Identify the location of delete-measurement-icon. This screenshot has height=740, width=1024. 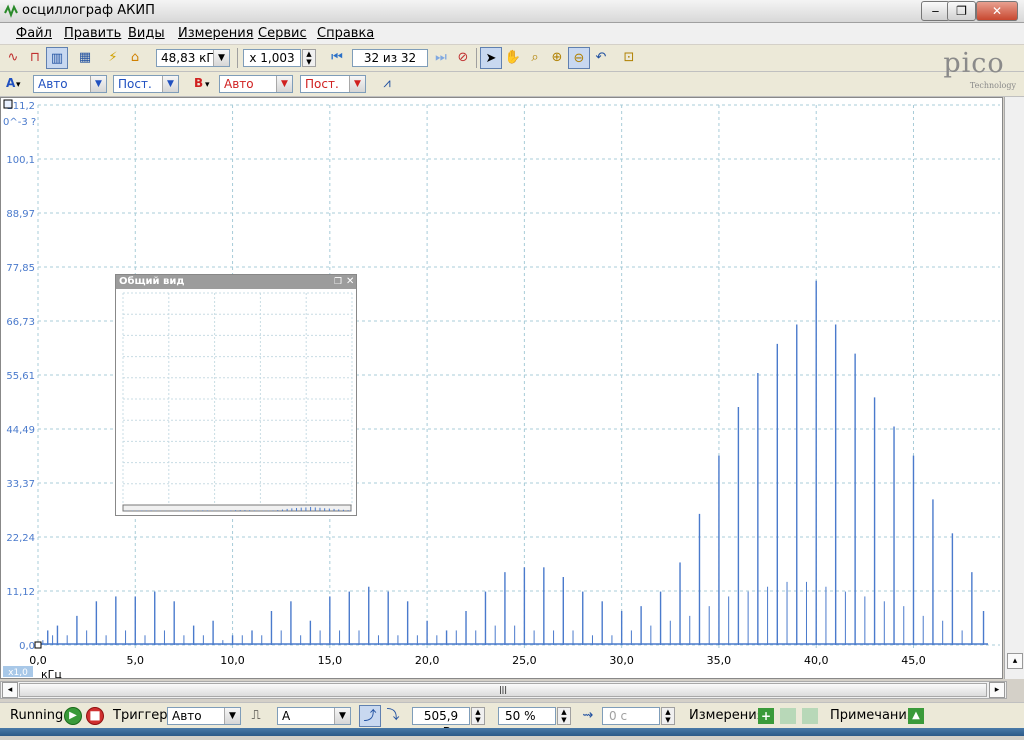
(810, 716).